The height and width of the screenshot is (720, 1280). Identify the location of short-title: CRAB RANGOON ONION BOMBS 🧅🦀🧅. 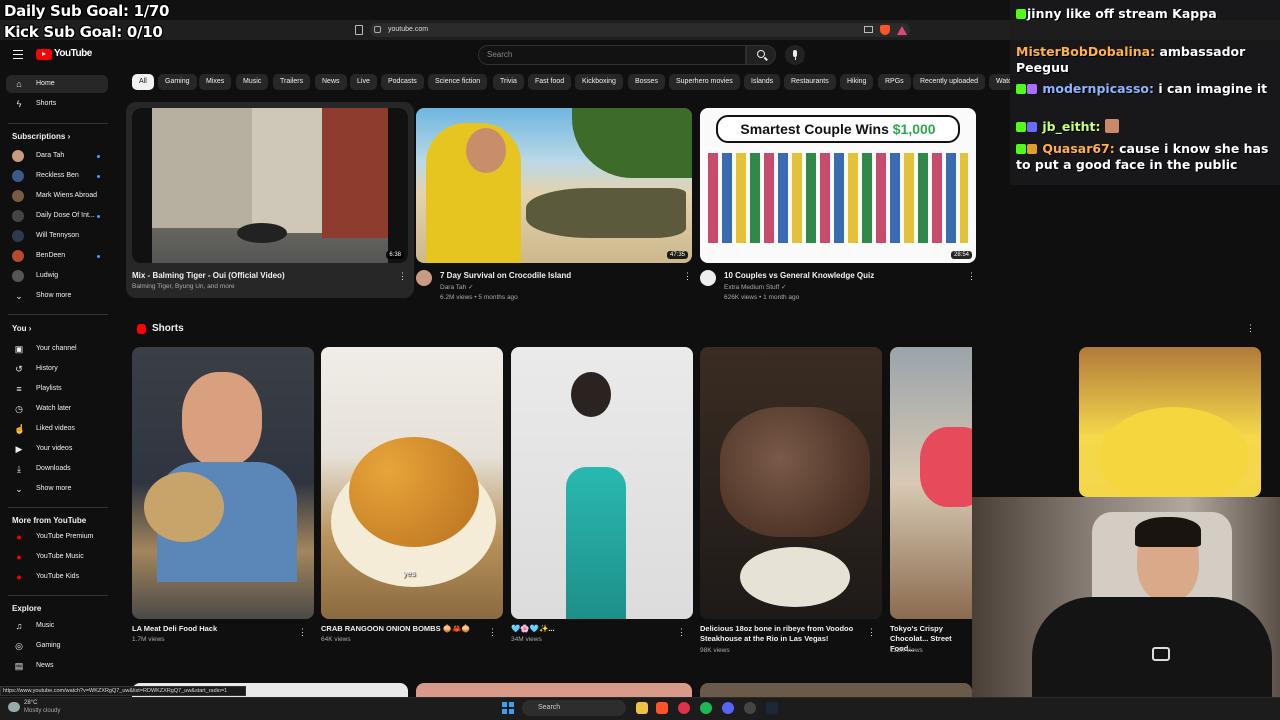
(406, 629).